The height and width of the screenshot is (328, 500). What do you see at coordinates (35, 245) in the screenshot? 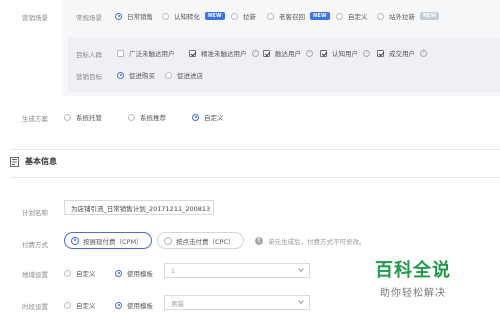
I see `billing-method-label: 付费方式` at bounding box center [35, 245].